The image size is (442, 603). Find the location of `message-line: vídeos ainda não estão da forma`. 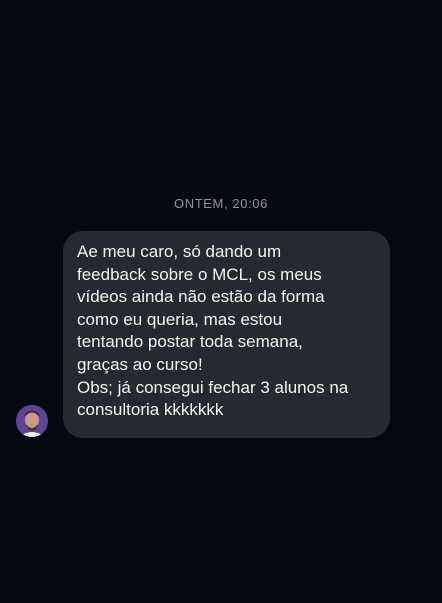

message-line: vídeos ainda não estão da forma is located at coordinates (201, 297).